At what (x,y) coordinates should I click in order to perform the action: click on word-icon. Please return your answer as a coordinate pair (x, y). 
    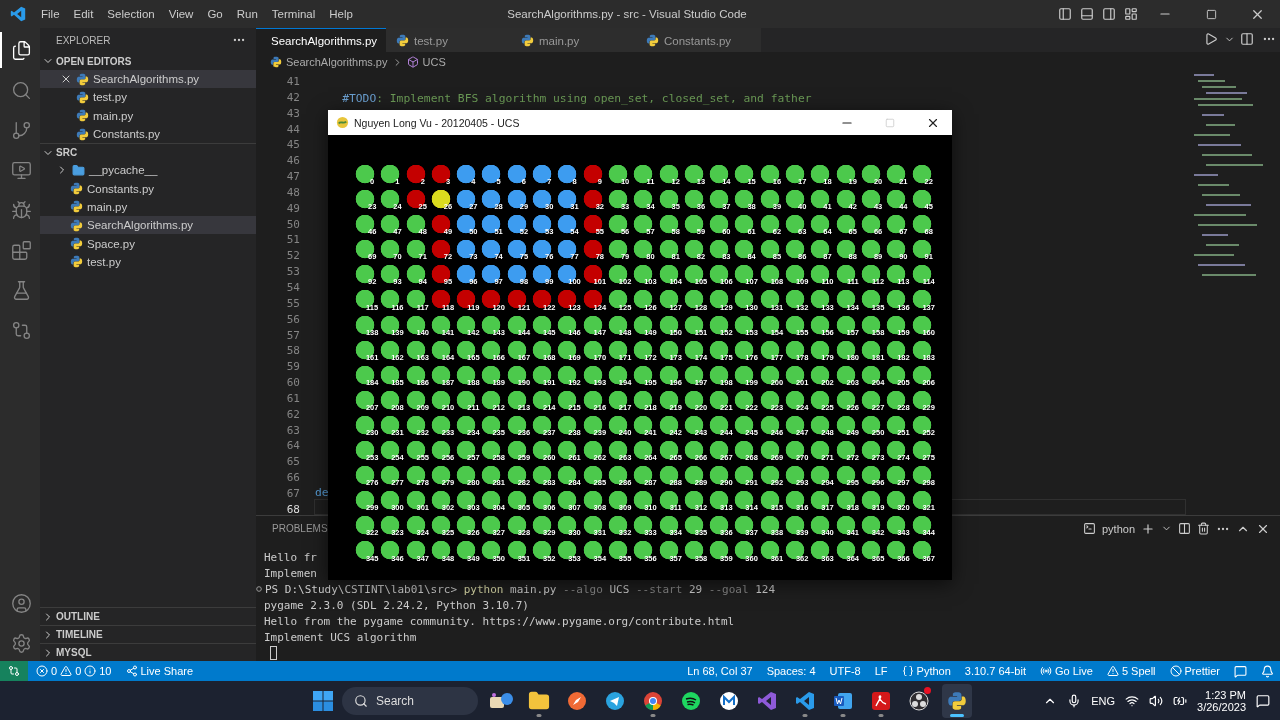
    Looking at the image, I should click on (843, 700).